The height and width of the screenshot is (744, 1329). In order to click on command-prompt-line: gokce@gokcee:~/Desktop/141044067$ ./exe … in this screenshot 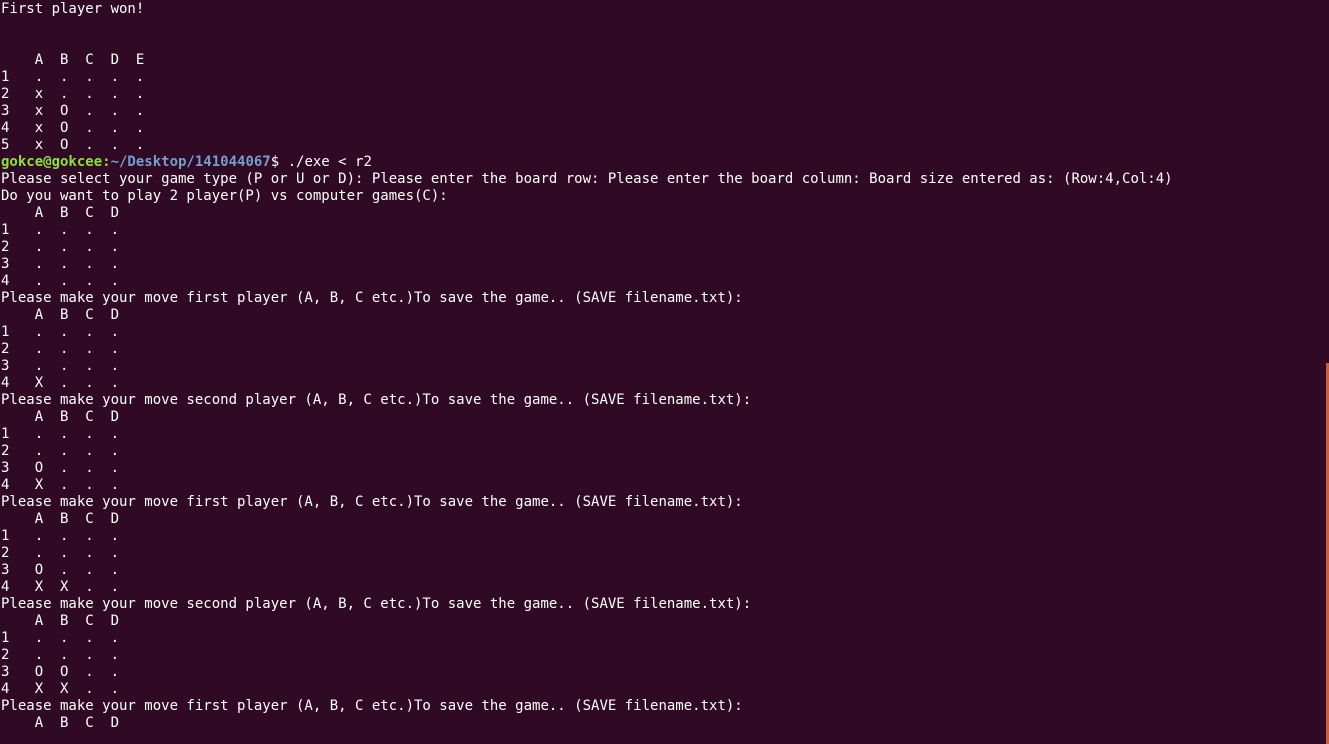, I will do `click(665, 162)`.